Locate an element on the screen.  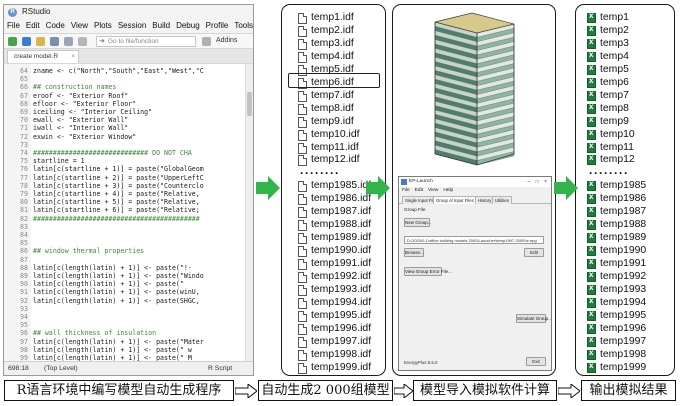
rstudio-toolbar: ➜ Go to file/function Addins is located at coordinates (128, 41).